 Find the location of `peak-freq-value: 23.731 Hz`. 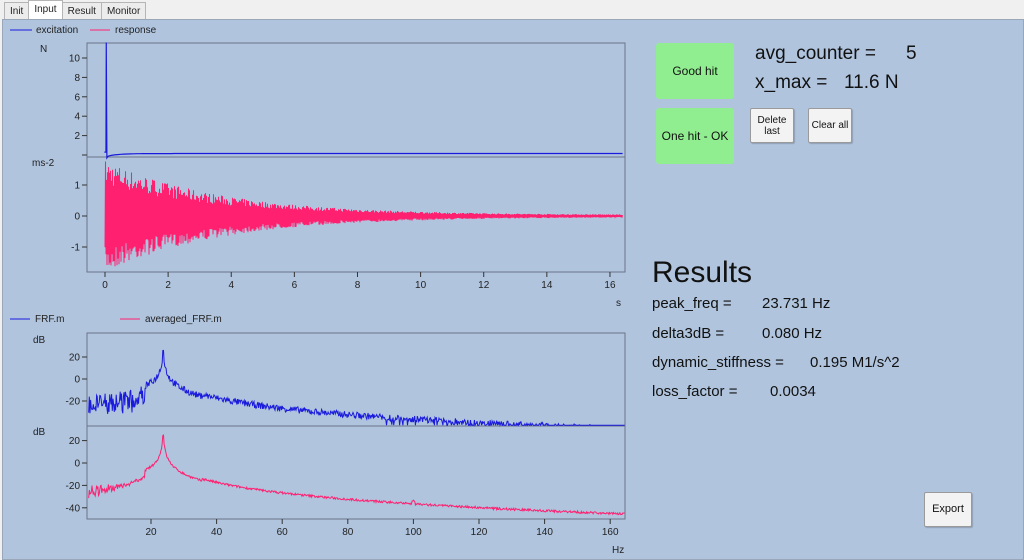

peak-freq-value: 23.731 Hz is located at coordinates (796, 303).